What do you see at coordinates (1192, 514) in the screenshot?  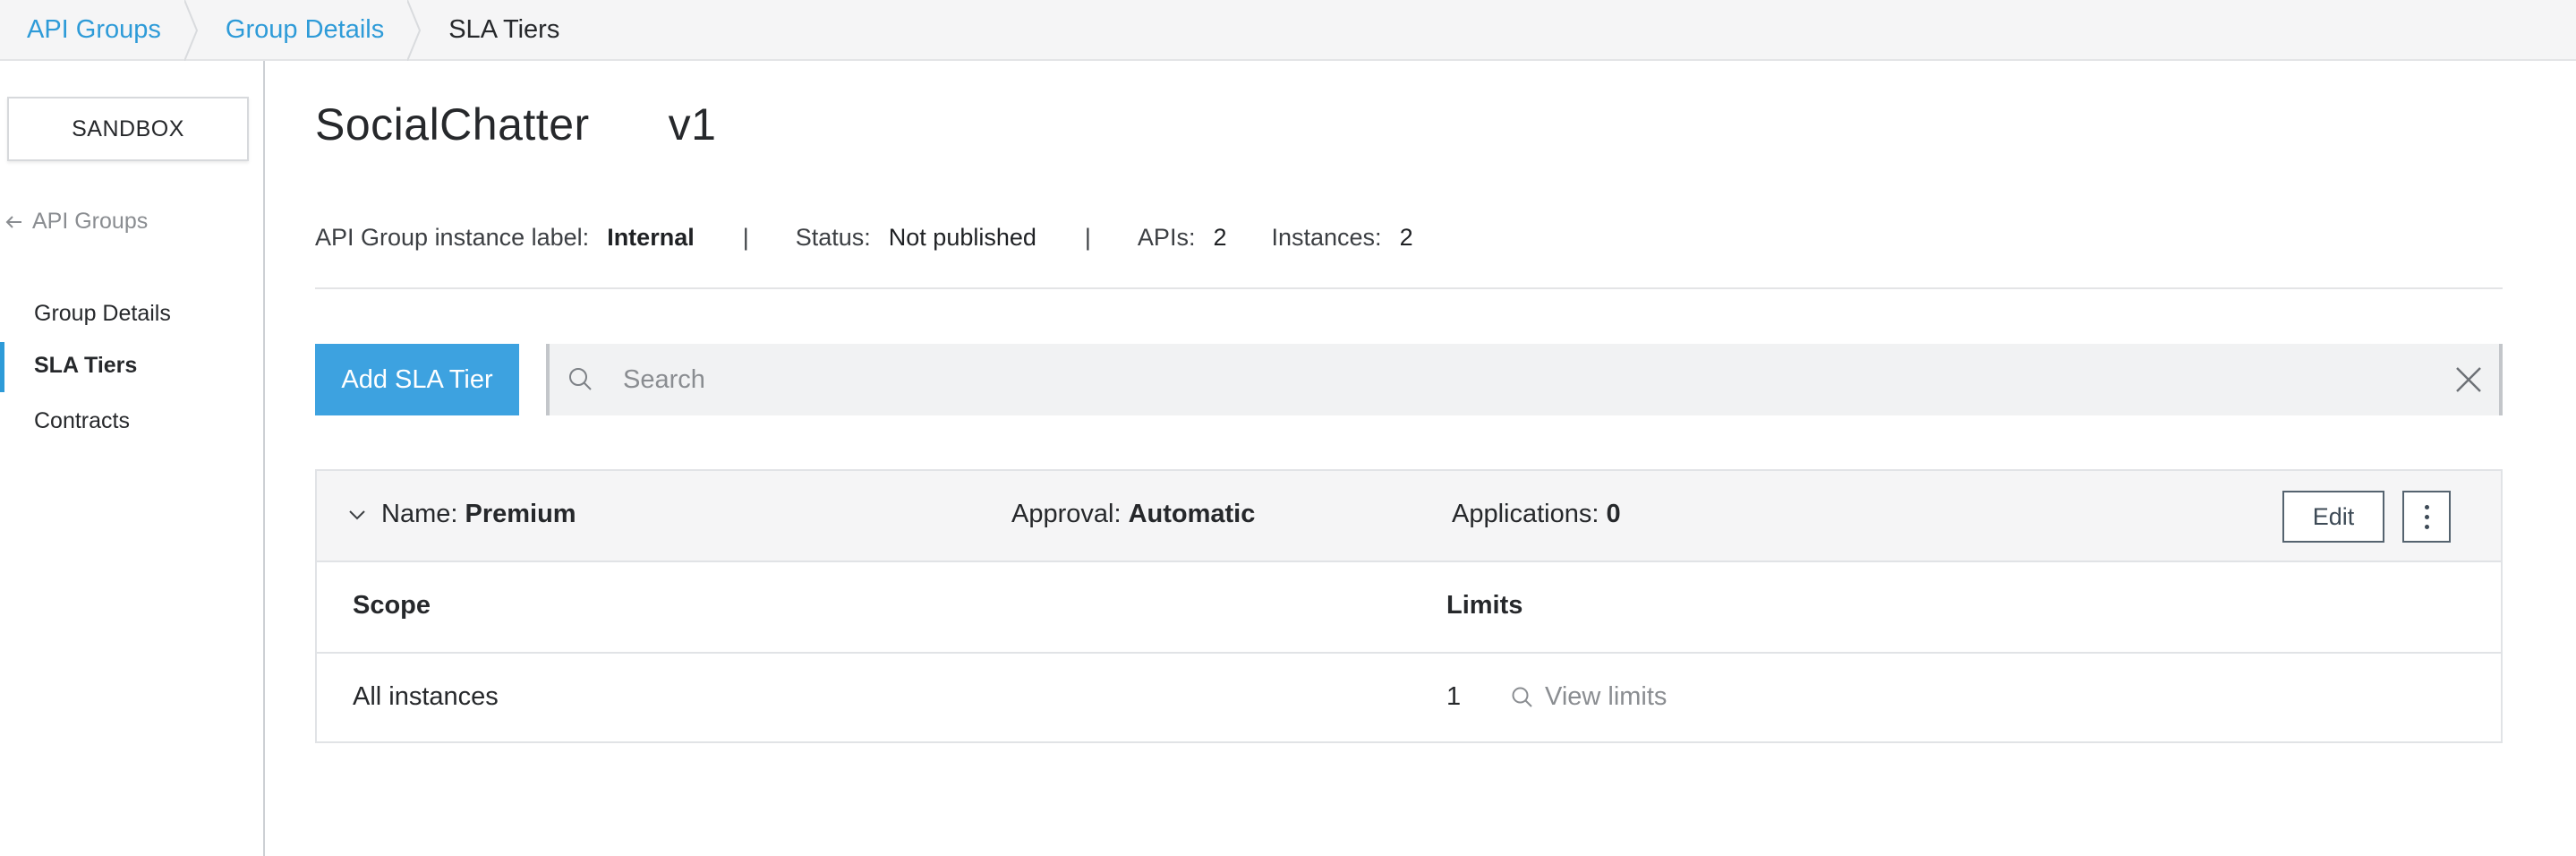 I see `tier-approval-value: Automatic` at bounding box center [1192, 514].